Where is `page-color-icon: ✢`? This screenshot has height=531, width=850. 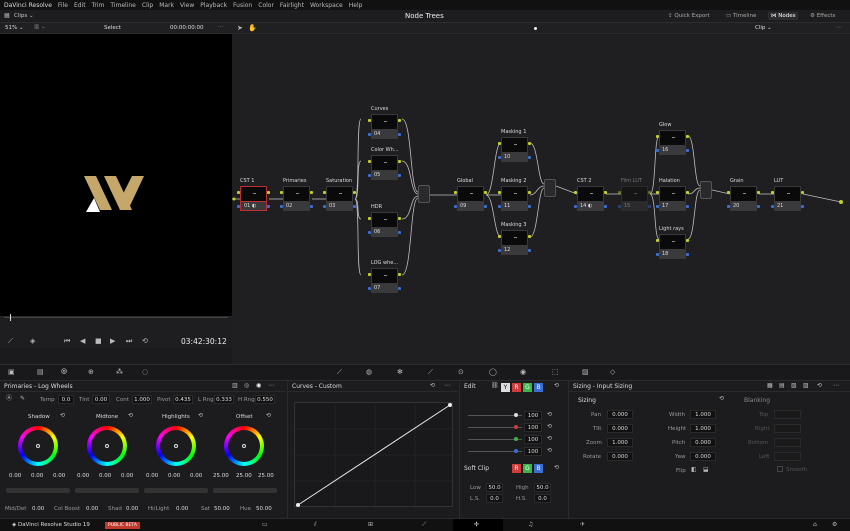 page-color-icon: ✢ is located at coordinates (476, 525).